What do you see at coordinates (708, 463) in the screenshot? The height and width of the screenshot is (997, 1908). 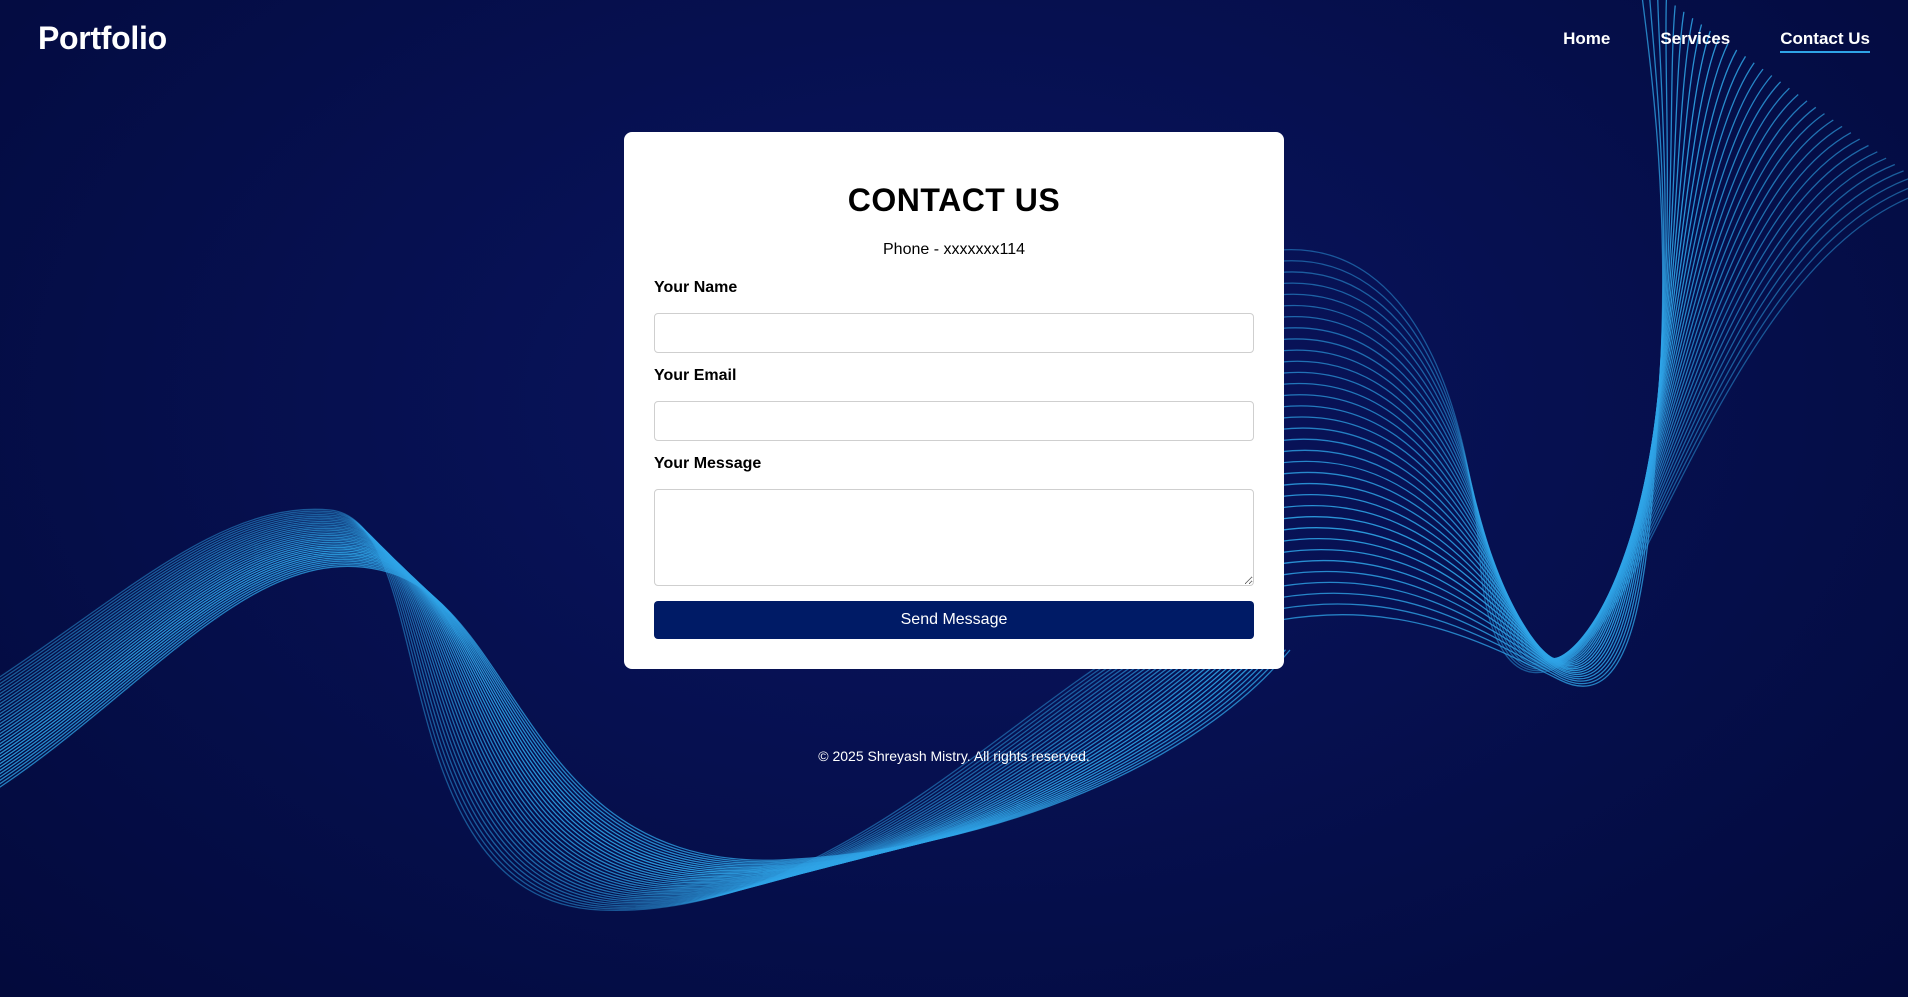 I see `message-label: Your Message` at bounding box center [708, 463].